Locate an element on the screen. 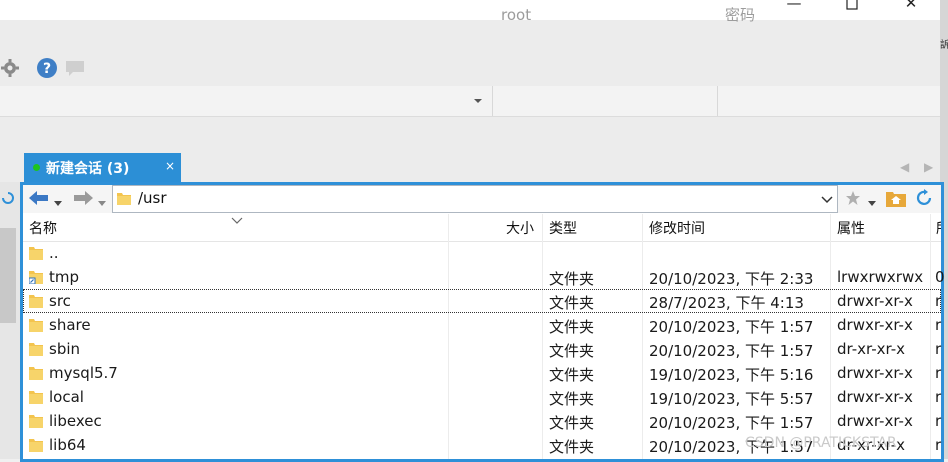 The image size is (948, 462). connection-status-dot is located at coordinates (36, 167).